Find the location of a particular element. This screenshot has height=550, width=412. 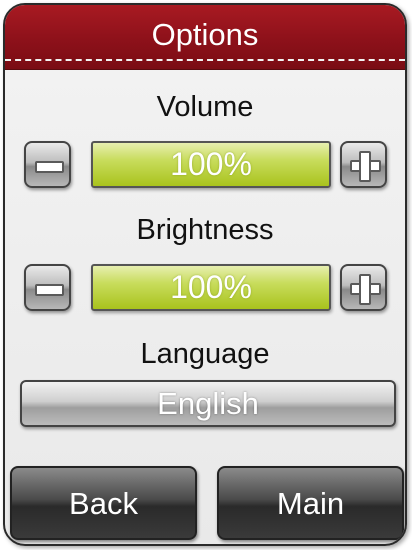

brightness-value: 100% is located at coordinates (211, 287).